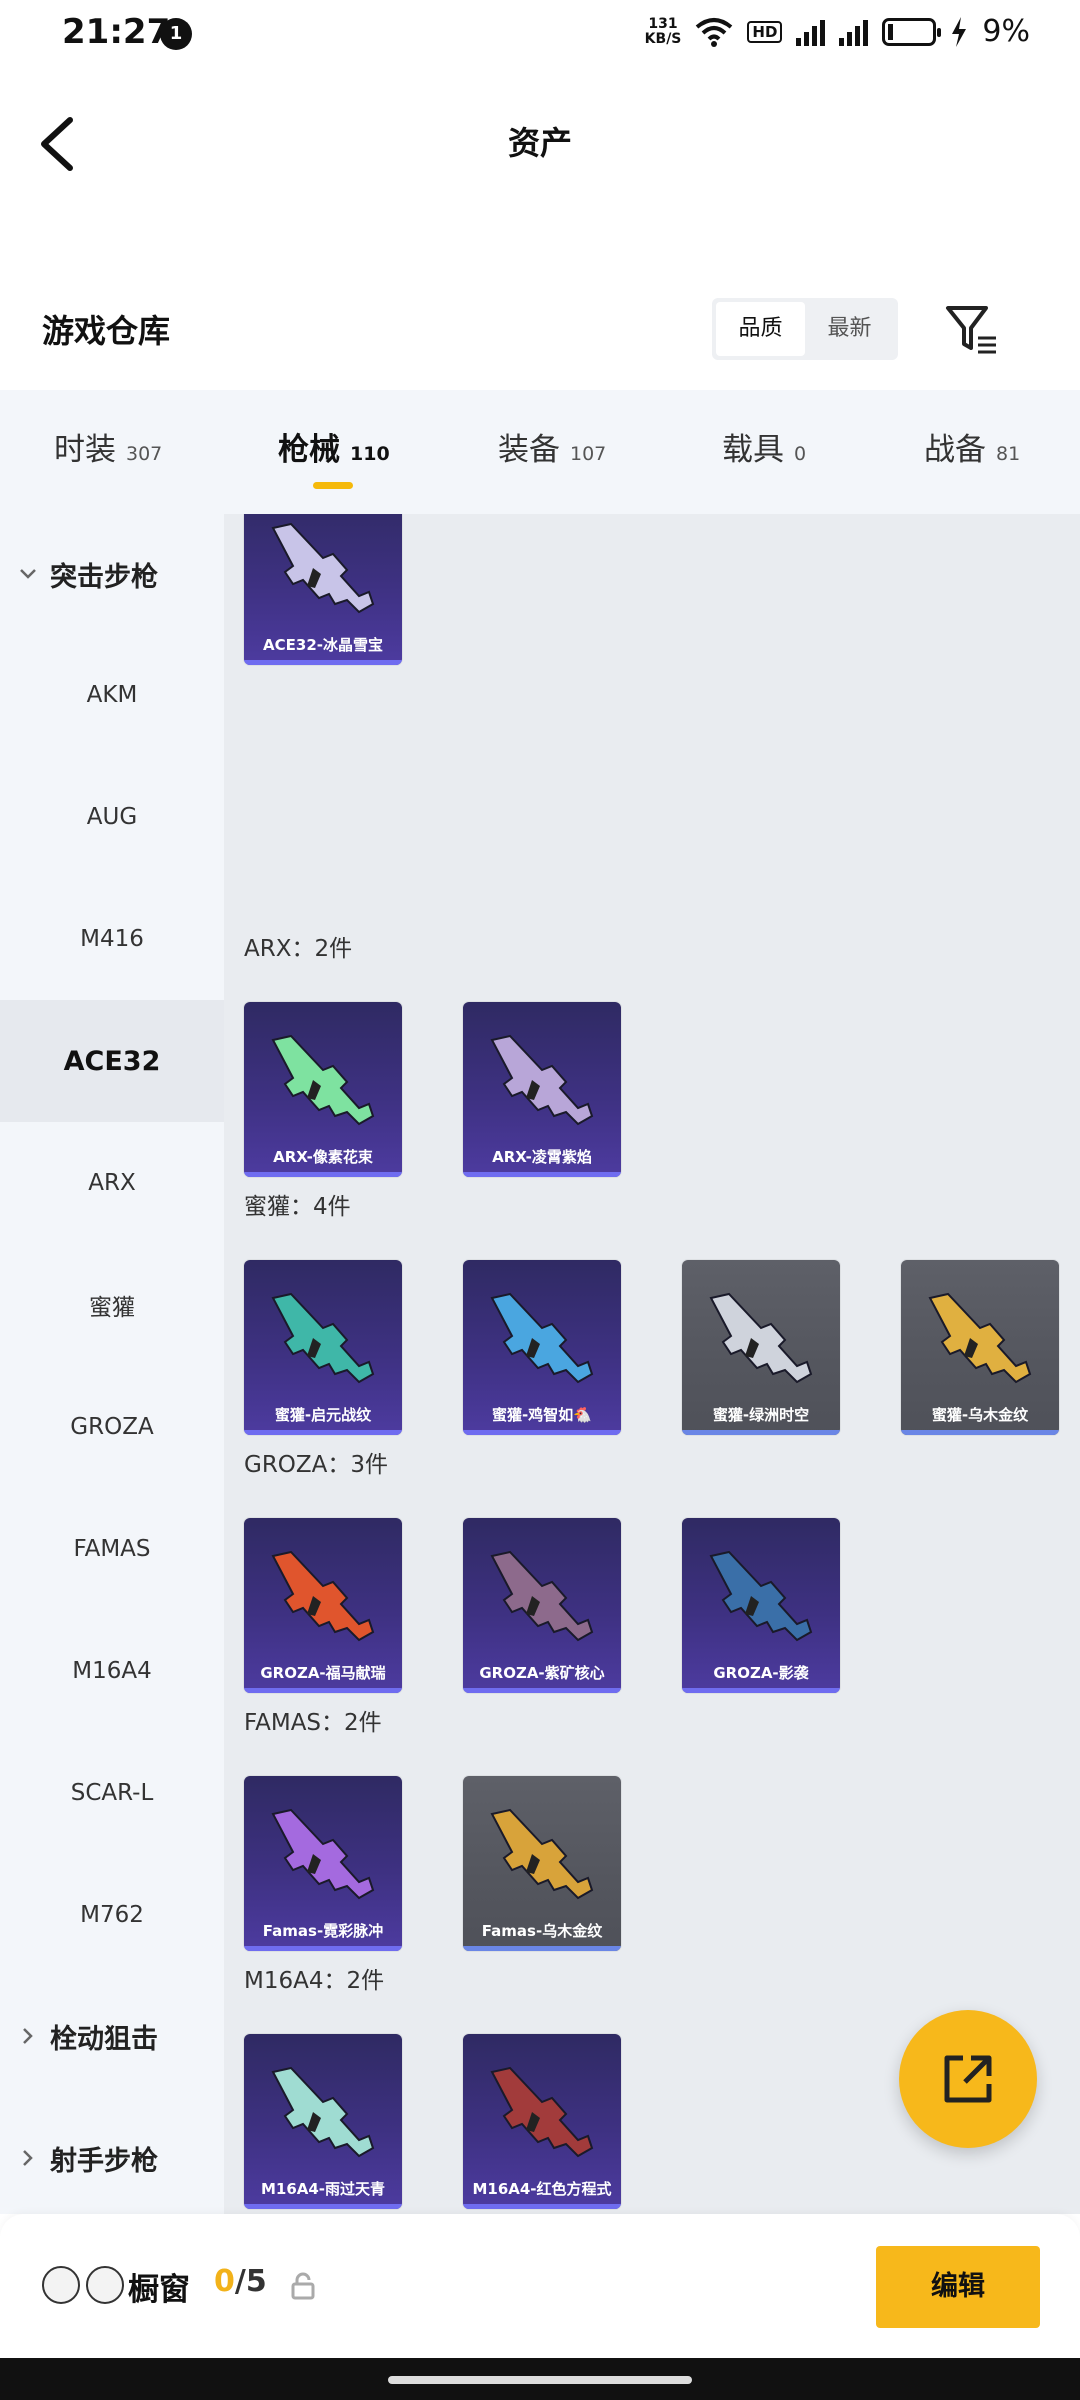  What do you see at coordinates (542, 1673) in the screenshot?
I see `weapon-card-label: GROZA-紫矿核心` at bounding box center [542, 1673].